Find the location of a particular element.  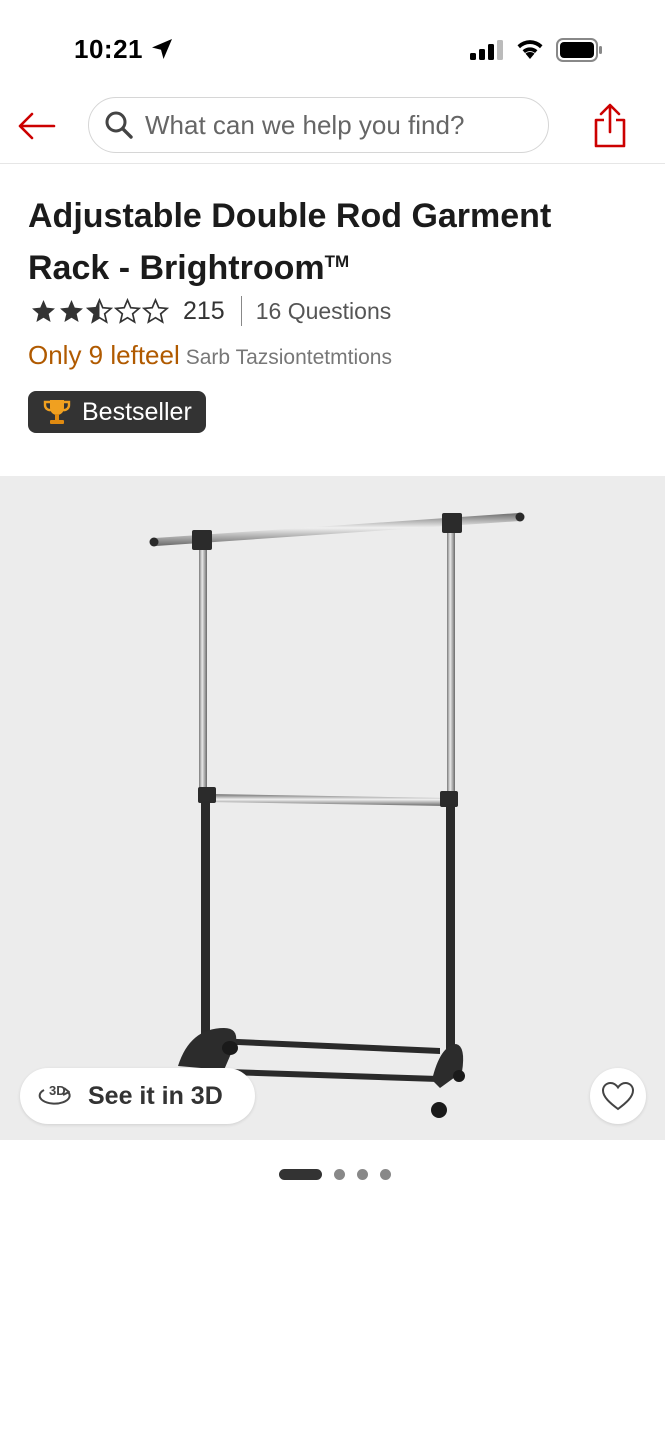

star-half-icon is located at coordinates (99, 310).